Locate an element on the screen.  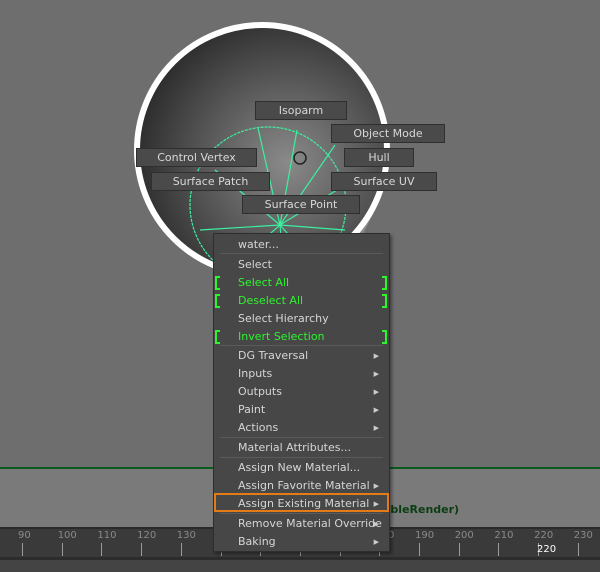
timeline-tick: 90 is located at coordinates (24, 543).